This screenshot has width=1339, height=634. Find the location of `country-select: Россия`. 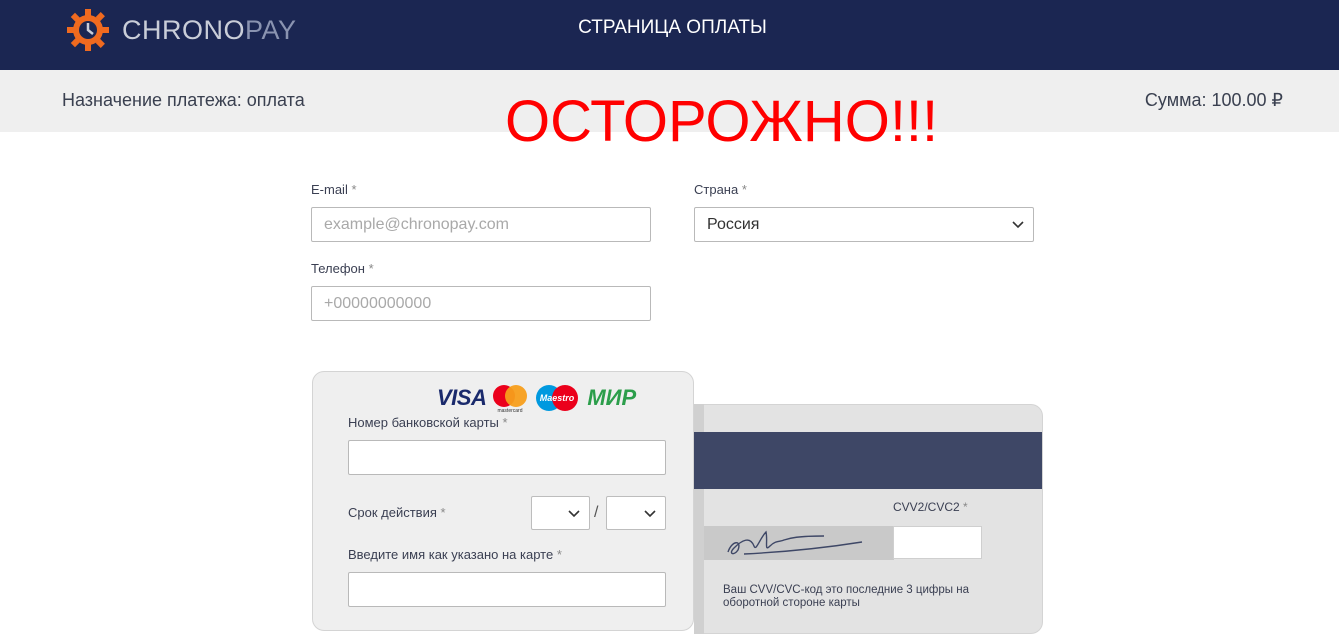

country-select: Россия is located at coordinates (864, 224).